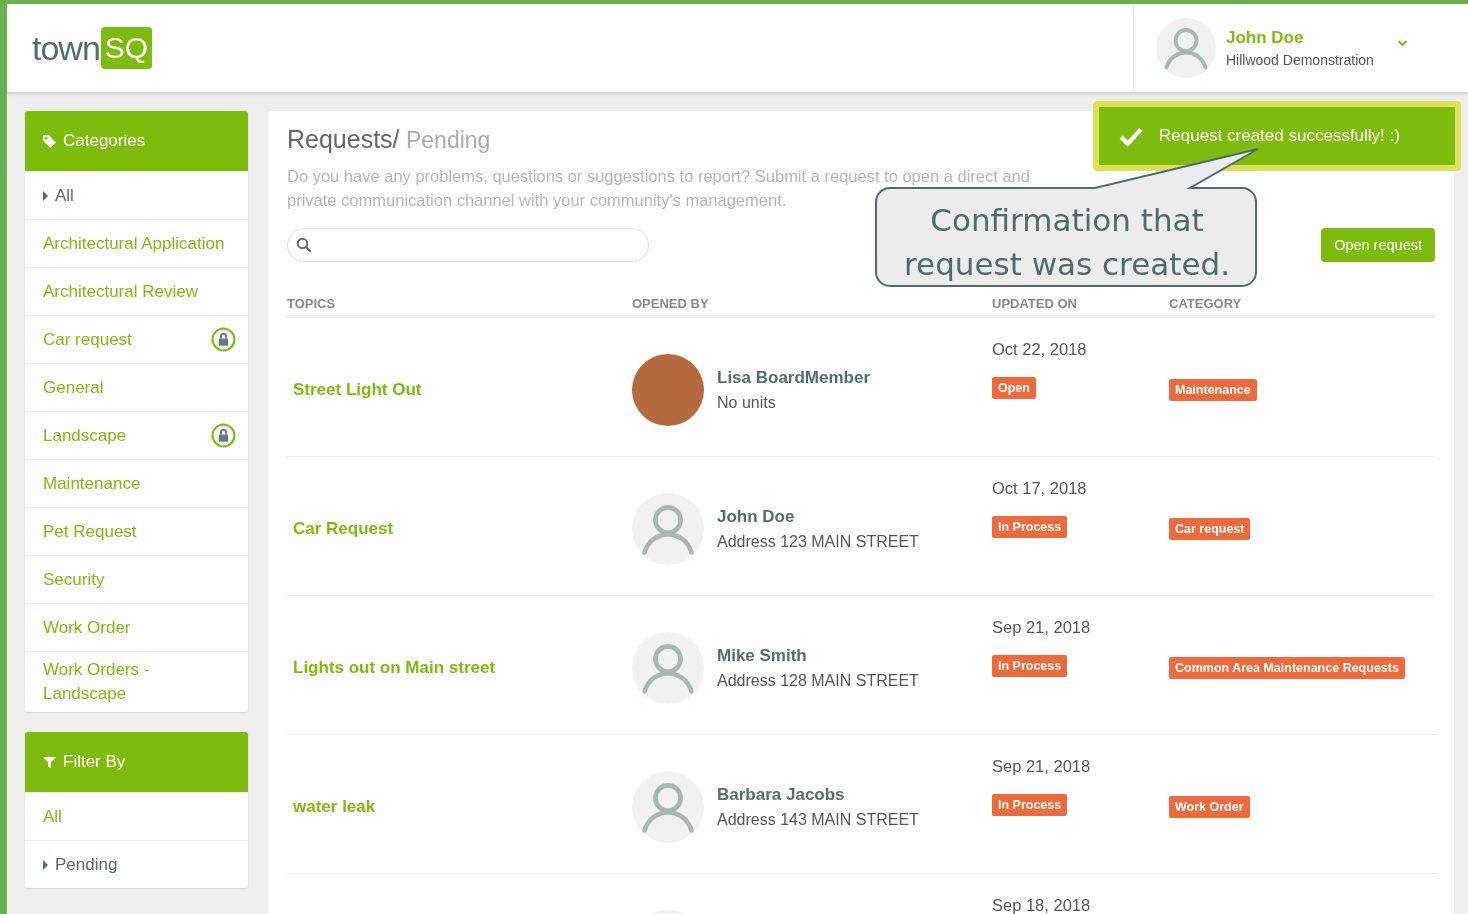  What do you see at coordinates (136, 864) in the screenshot?
I see `sidebar-item: Pending` at bounding box center [136, 864].